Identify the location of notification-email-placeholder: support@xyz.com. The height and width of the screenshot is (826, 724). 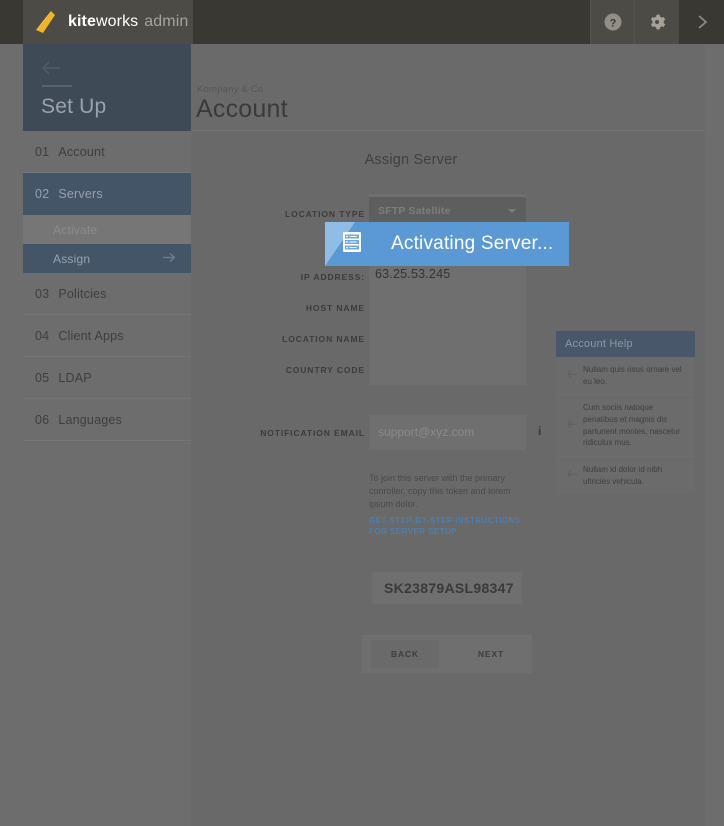
(426, 432).